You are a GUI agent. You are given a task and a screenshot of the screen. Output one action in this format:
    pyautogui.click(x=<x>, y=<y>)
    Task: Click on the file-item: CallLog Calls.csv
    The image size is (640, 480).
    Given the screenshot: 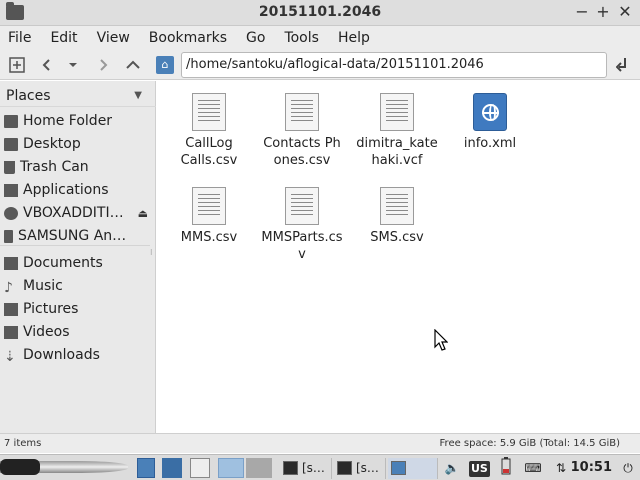 What is the action you would take?
    pyautogui.click(x=209, y=131)
    